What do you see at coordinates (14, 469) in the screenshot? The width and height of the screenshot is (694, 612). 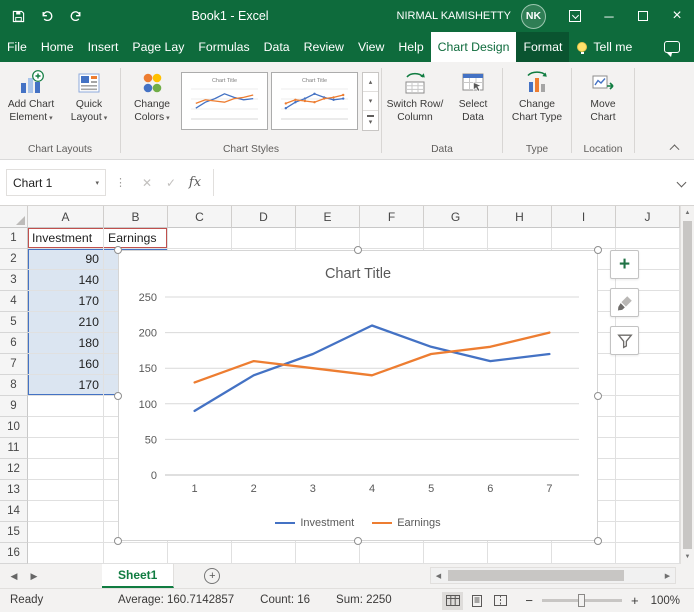 I see `row-header-12: 12` at bounding box center [14, 469].